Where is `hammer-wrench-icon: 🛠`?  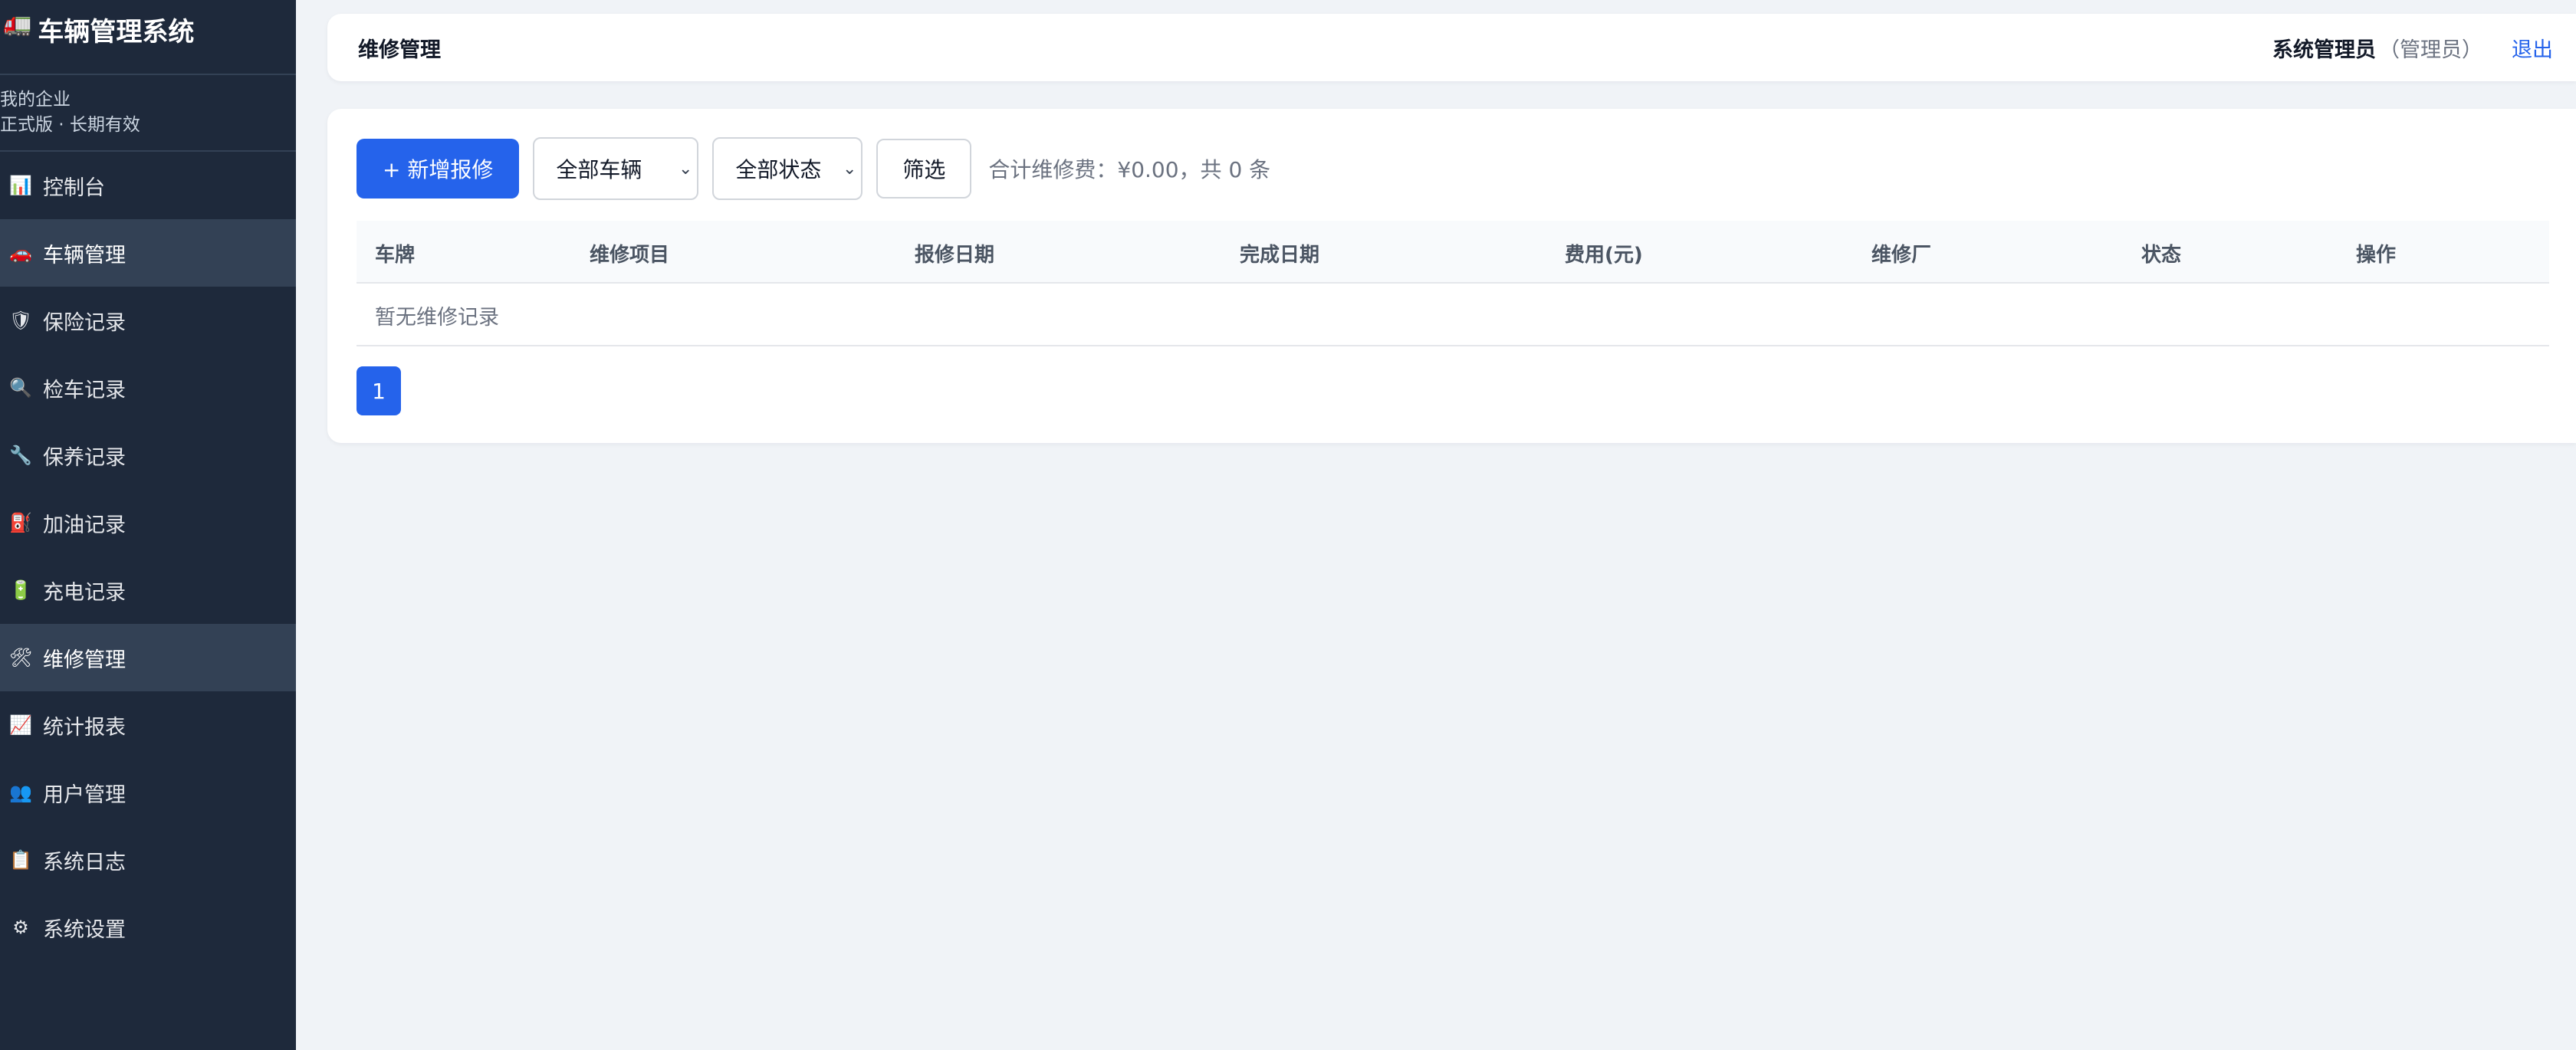
hammer-wrench-icon: 🛠 is located at coordinates (21, 657).